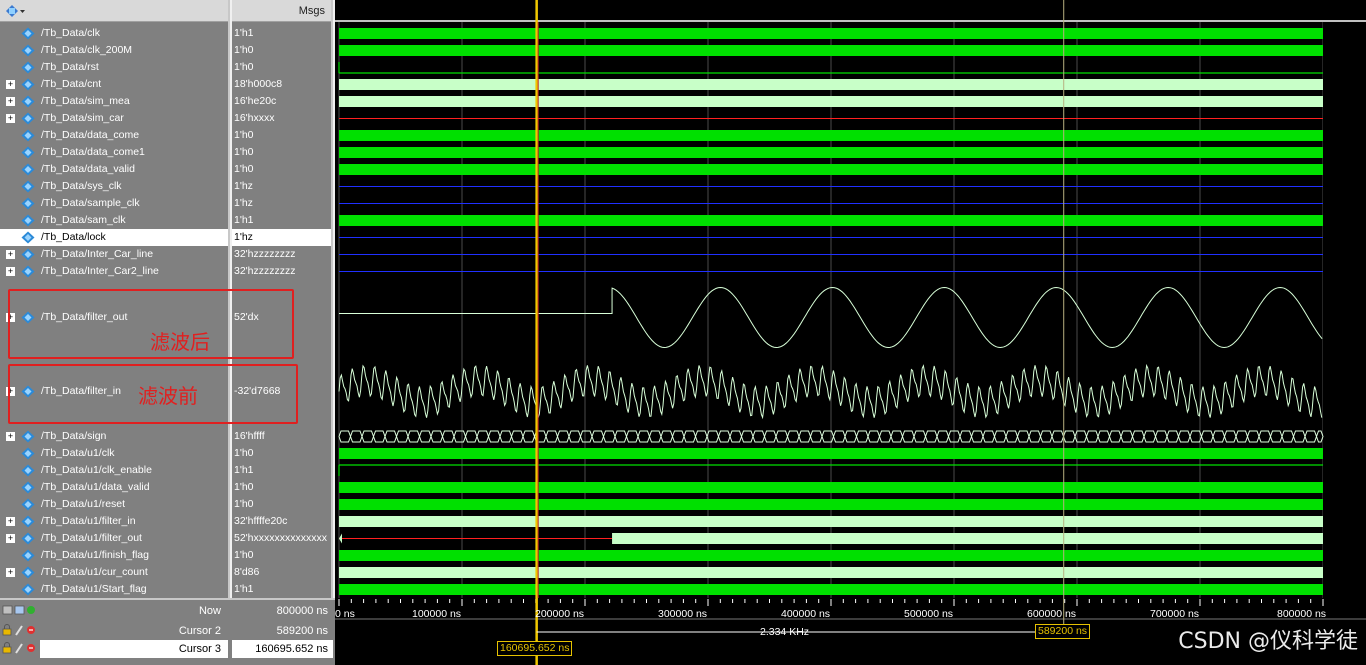  Describe the element at coordinates (281, 487) in the screenshot. I see `signal-value-row: 1'h0` at that location.